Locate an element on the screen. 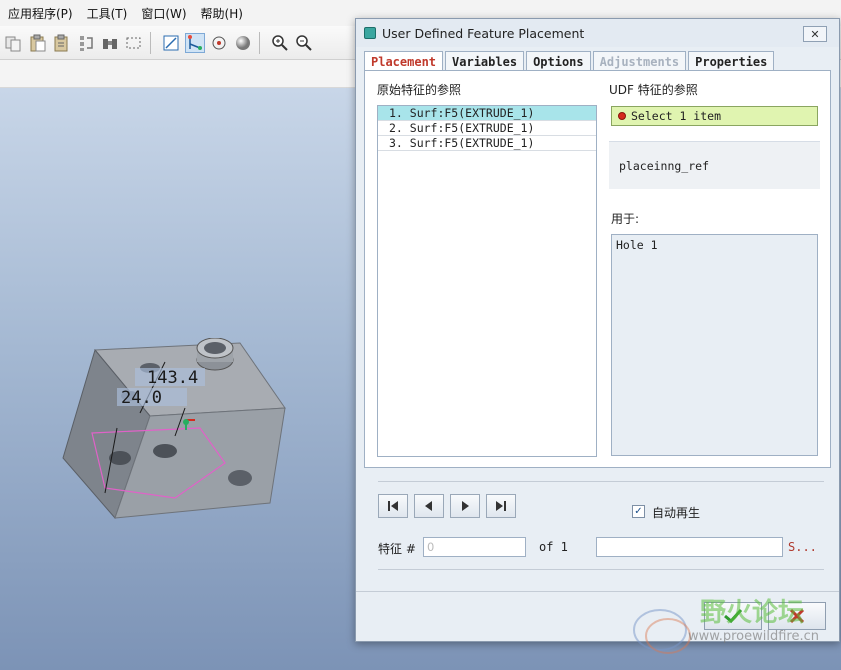  dimension-label: 143.4 is located at coordinates (172, 378).